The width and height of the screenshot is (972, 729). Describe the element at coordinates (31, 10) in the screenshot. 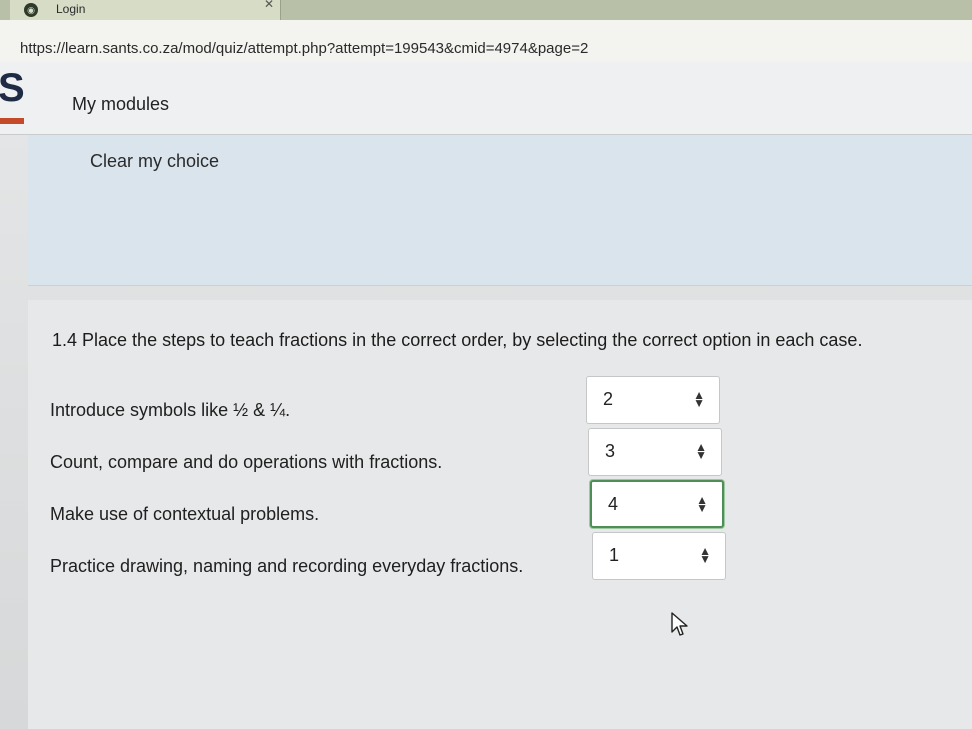

I see `globe-icon: ◉` at that location.